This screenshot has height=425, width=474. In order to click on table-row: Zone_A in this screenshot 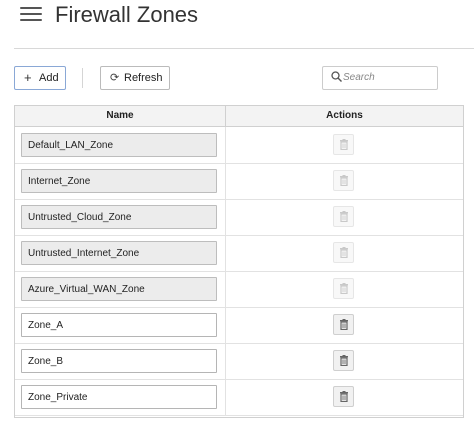, I will do `click(239, 325)`.